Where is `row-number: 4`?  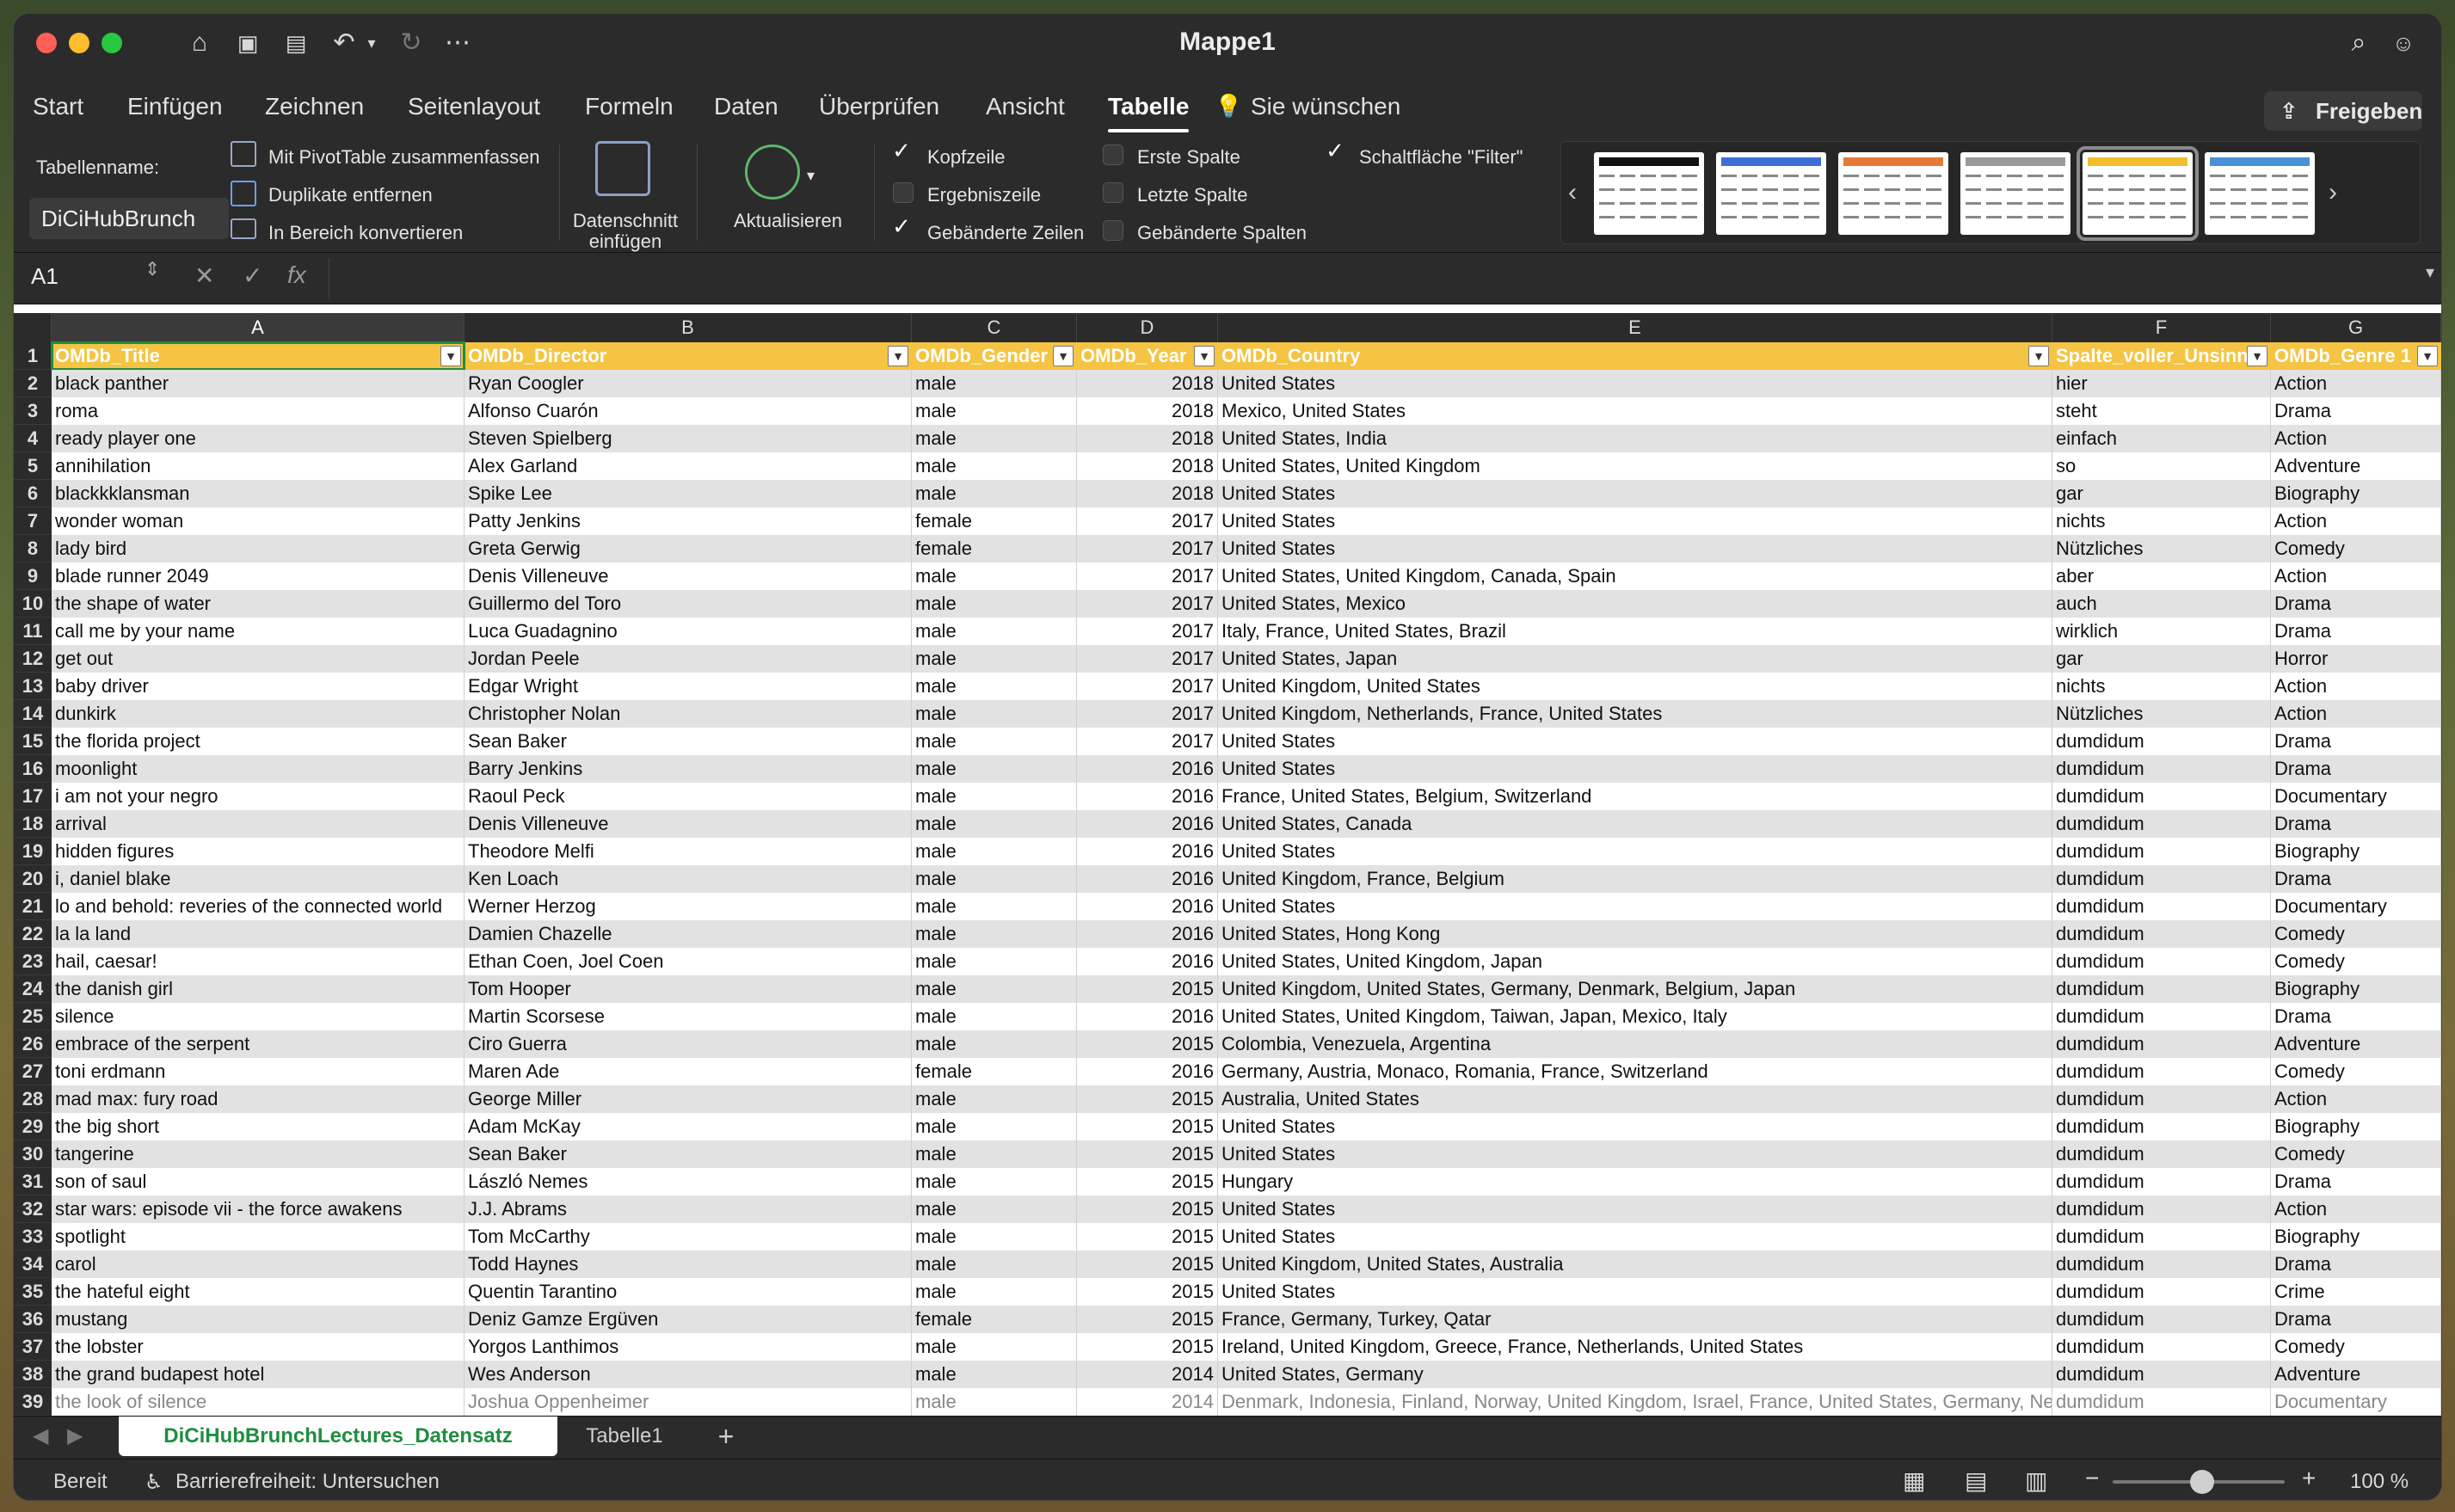 row-number: 4 is located at coordinates (33, 439).